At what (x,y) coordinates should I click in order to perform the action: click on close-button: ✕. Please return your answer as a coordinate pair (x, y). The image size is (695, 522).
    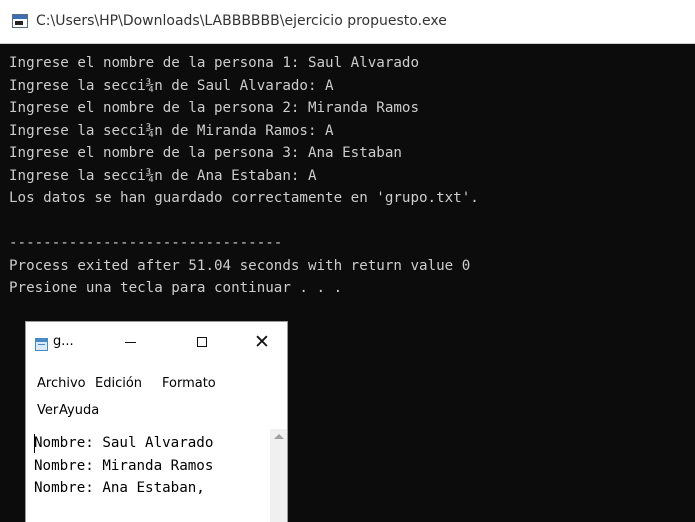
    Looking at the image, I should click on (262, 342).